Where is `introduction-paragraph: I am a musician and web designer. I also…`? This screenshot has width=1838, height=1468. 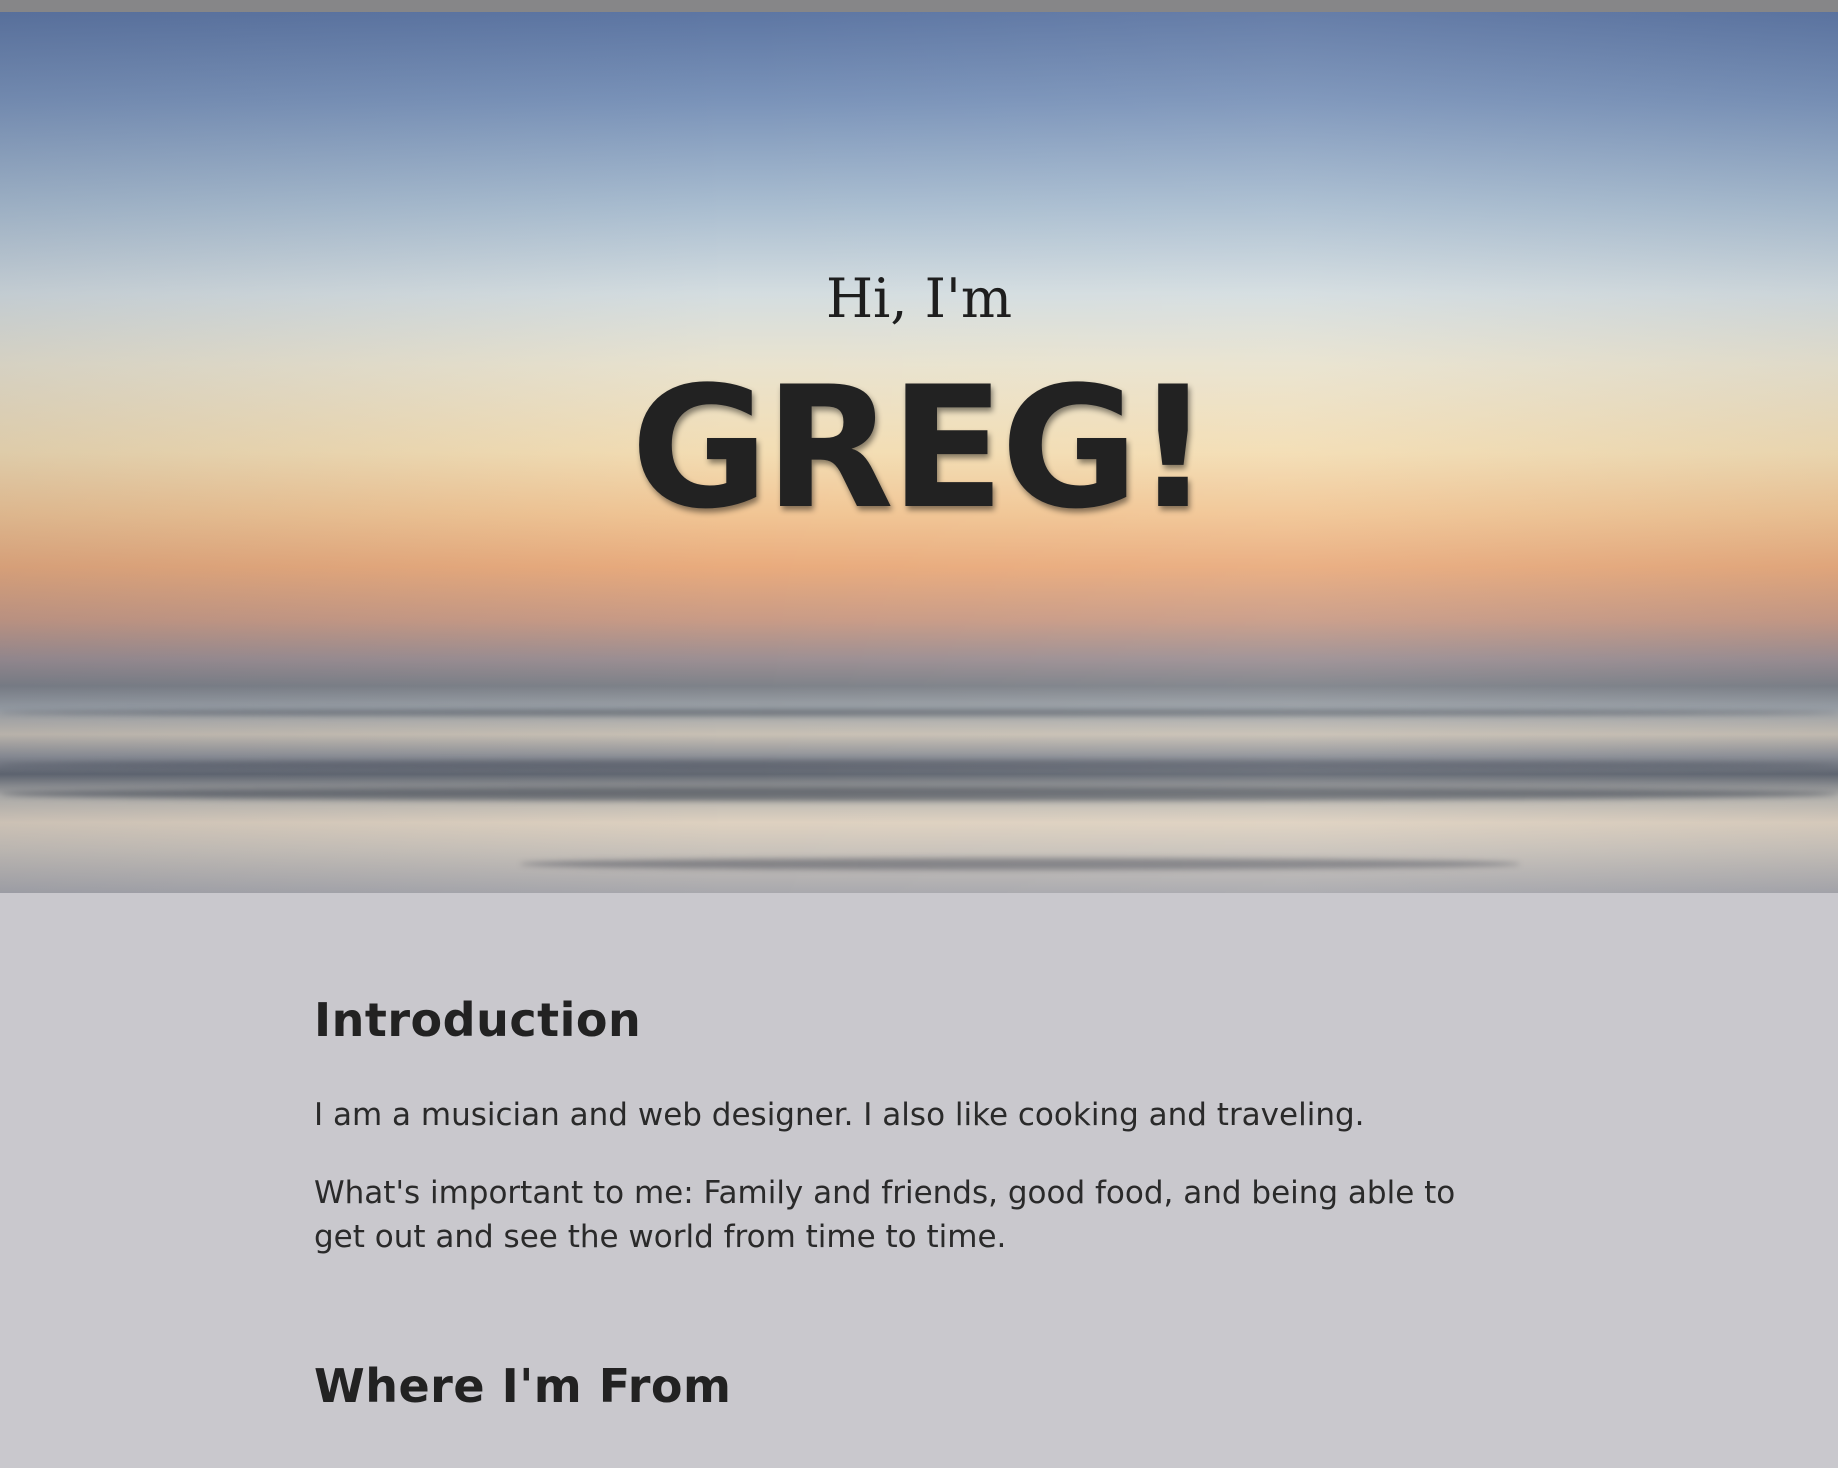 introduction-paragraph: I am a musician and web designer. I also… is located at coordinates (839, 1115).